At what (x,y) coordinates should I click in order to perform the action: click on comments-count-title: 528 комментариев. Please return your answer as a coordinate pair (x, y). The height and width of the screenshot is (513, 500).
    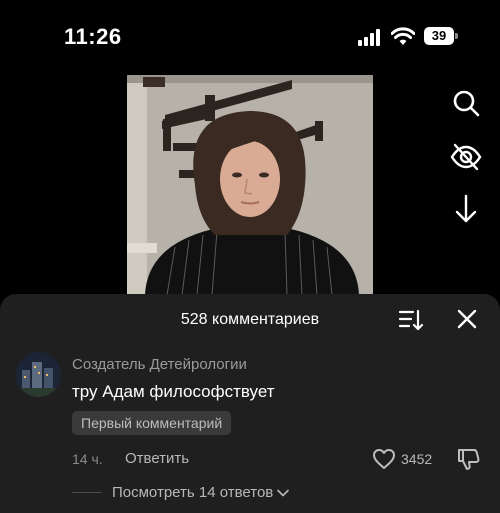
    Looking at the image, I should click on (250, 319).